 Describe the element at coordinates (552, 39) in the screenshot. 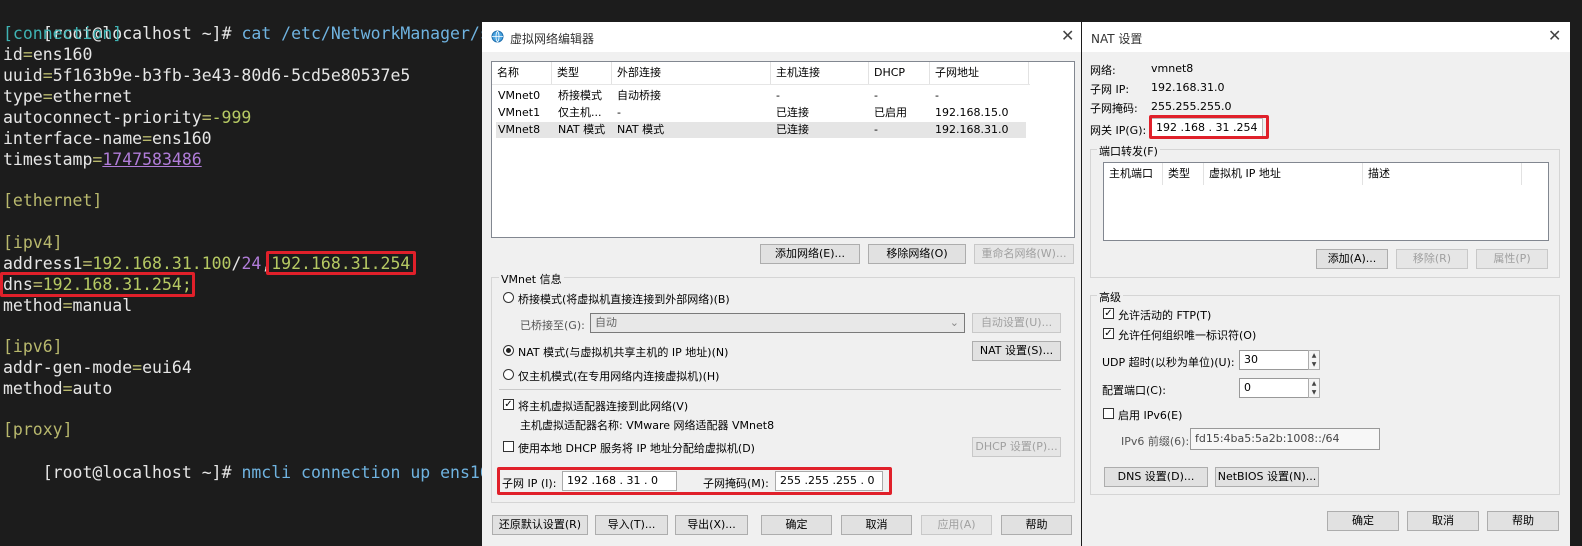

I see `dialog-title: 虚拟网络编辑器` at that location.